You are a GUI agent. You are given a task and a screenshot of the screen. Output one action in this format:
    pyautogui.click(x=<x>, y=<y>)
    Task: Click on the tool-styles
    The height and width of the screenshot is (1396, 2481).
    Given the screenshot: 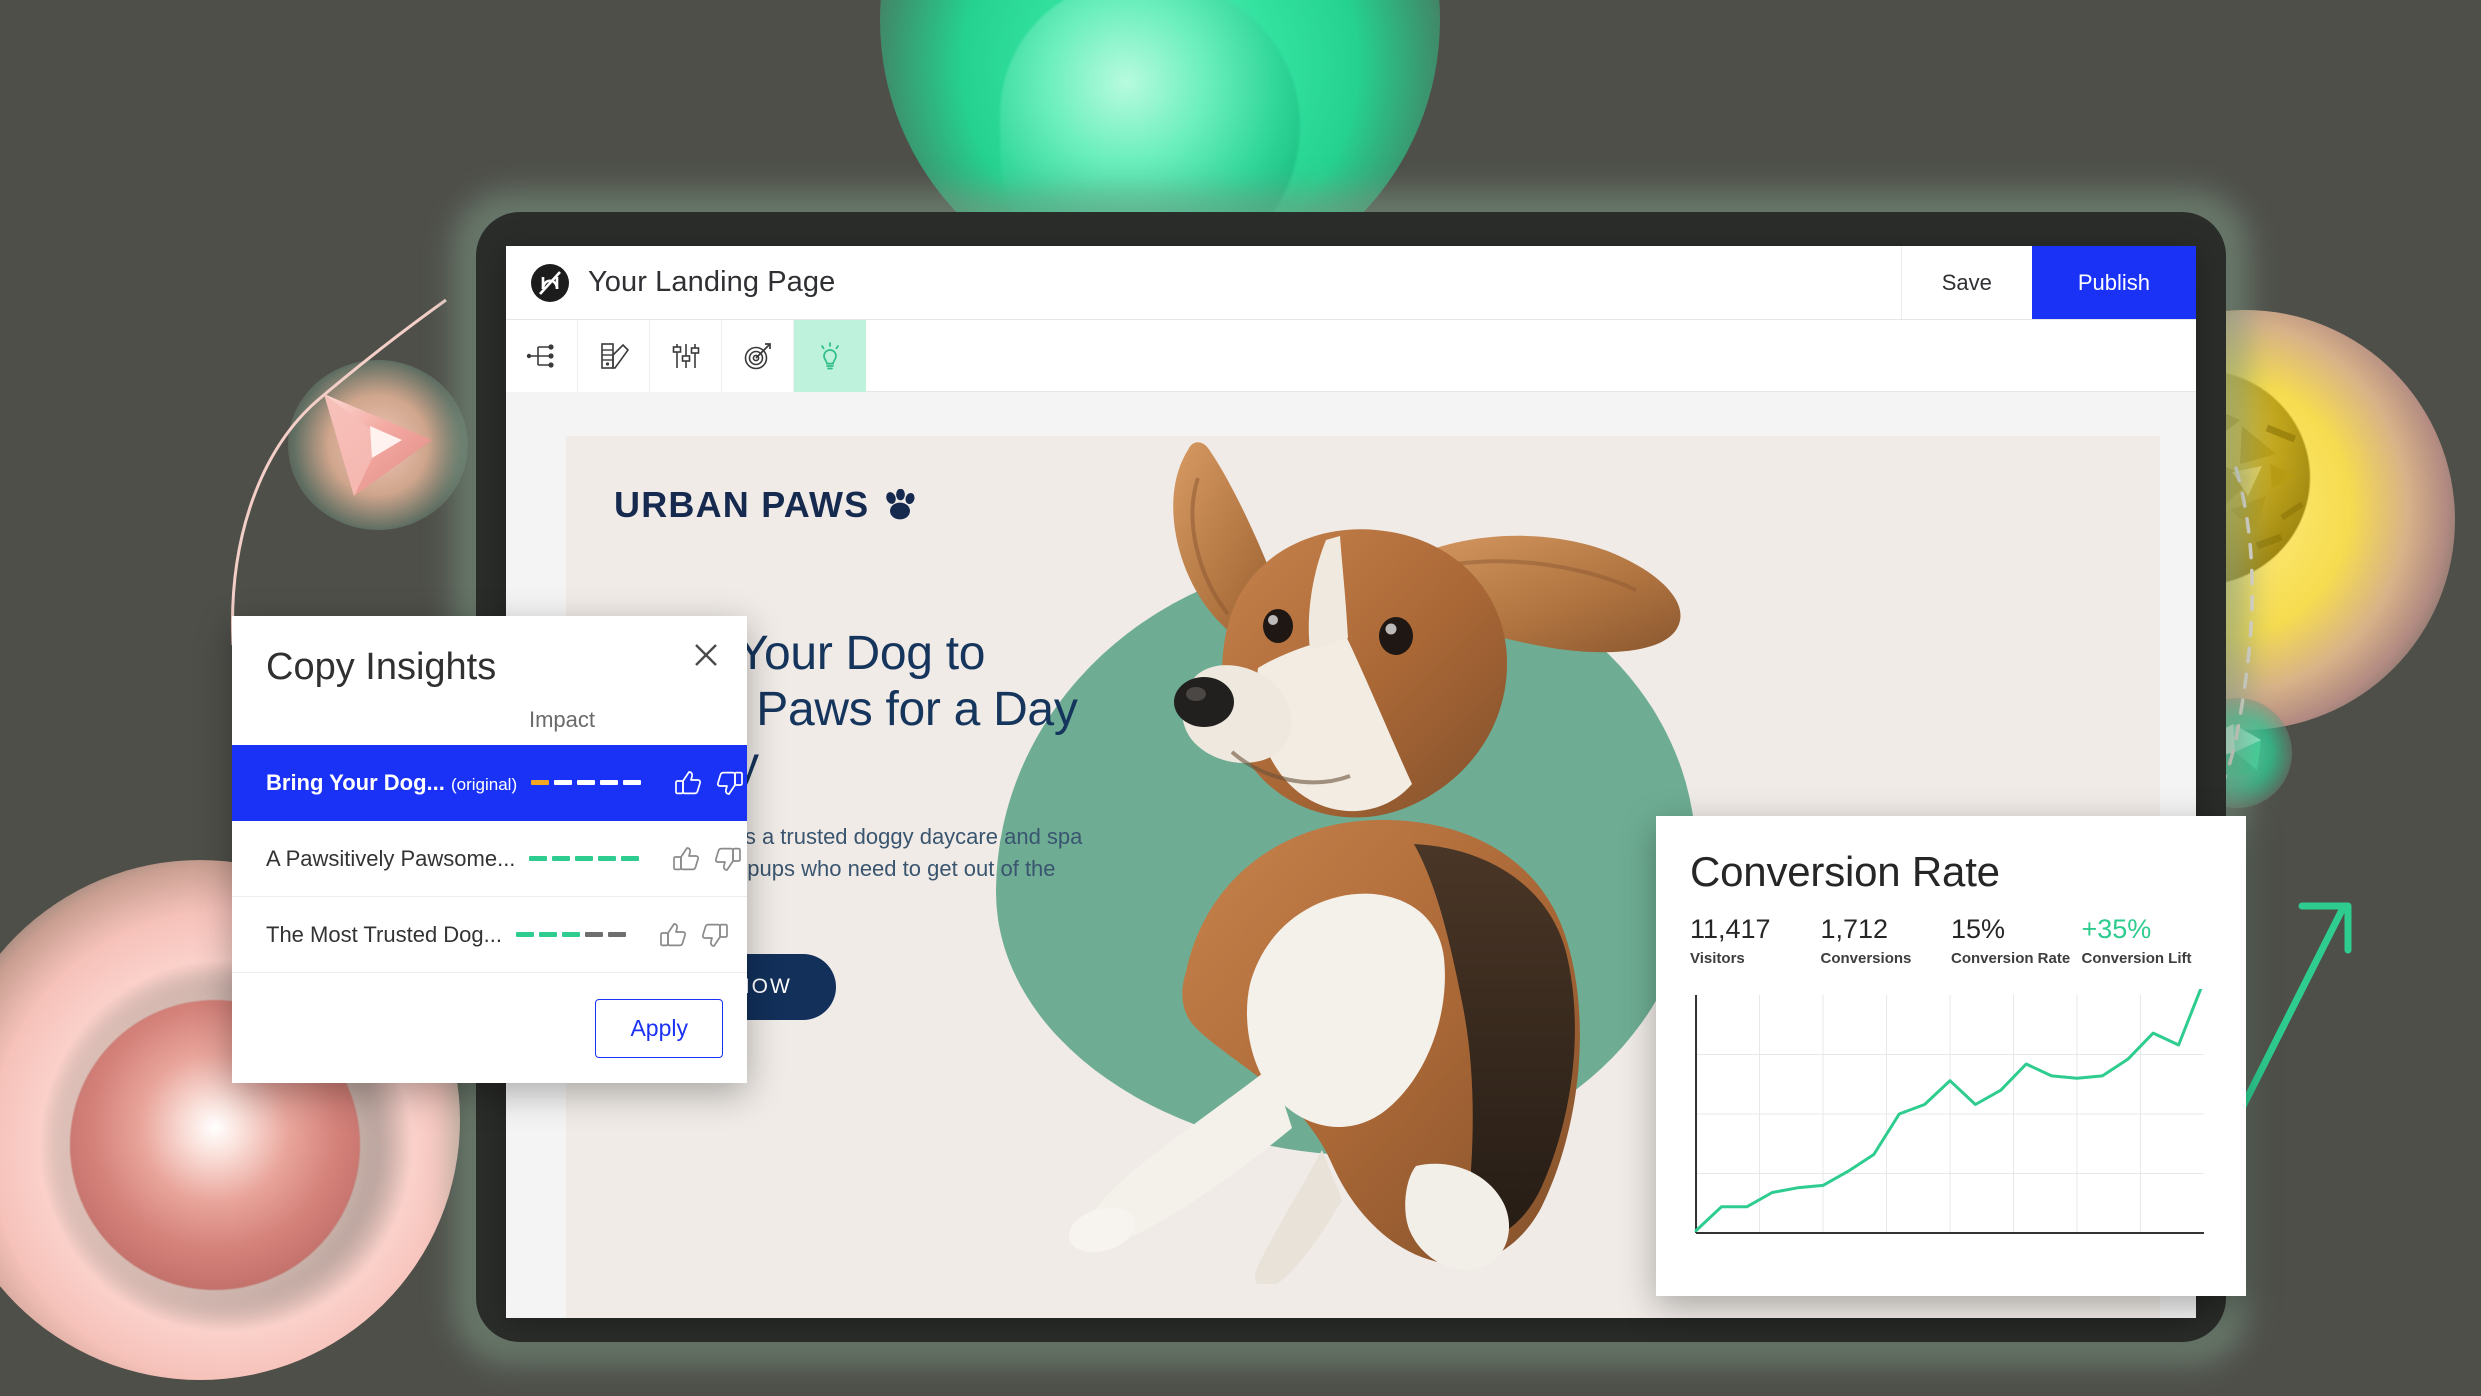 What is the action you would take?
    pyautogui.click(x=614, y=356)
    